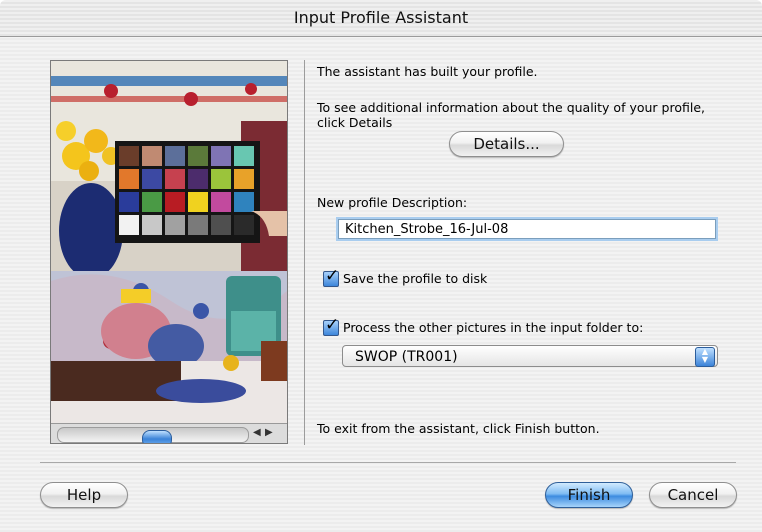 Image resolution: width=762 pixels, height=532 pixels. Describe the element at coordinates (257, 432) in the screenshot. I see `scroll-left-arrow-icon: ◀` at that location.